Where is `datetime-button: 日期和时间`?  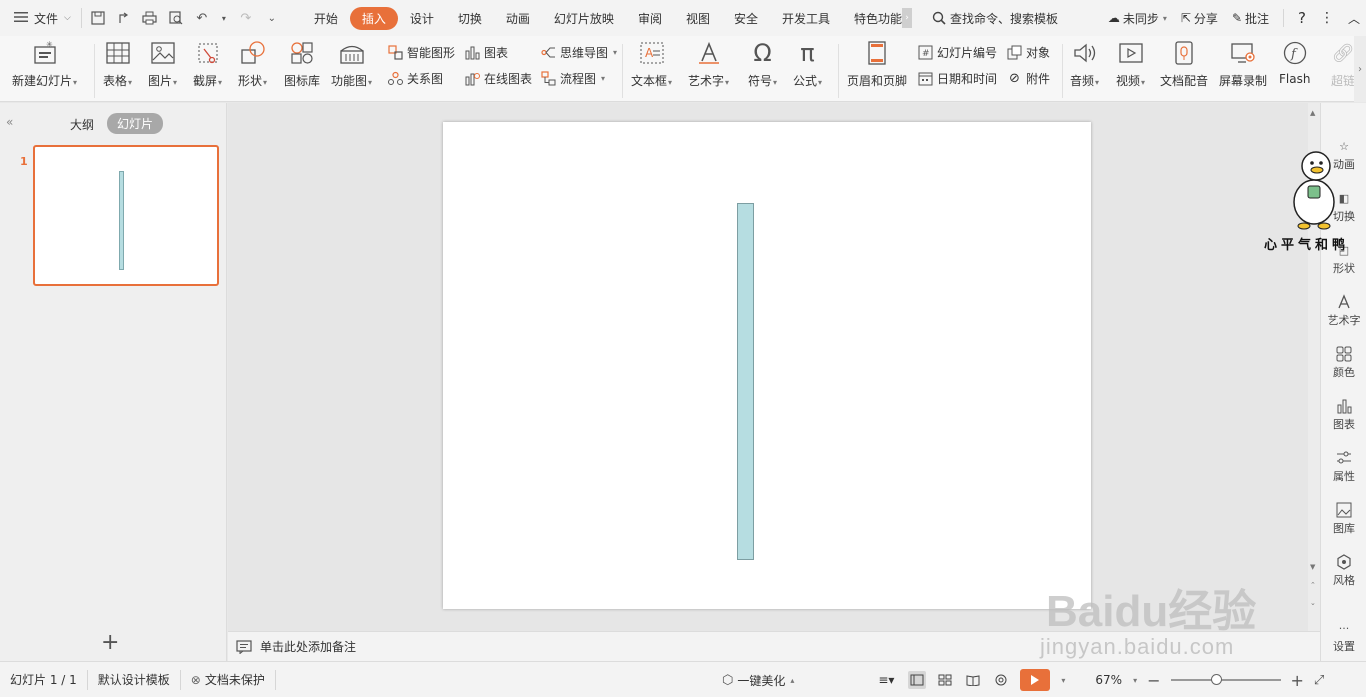
datetime-button: 日期和时间 is located at coordinates (957, 78).